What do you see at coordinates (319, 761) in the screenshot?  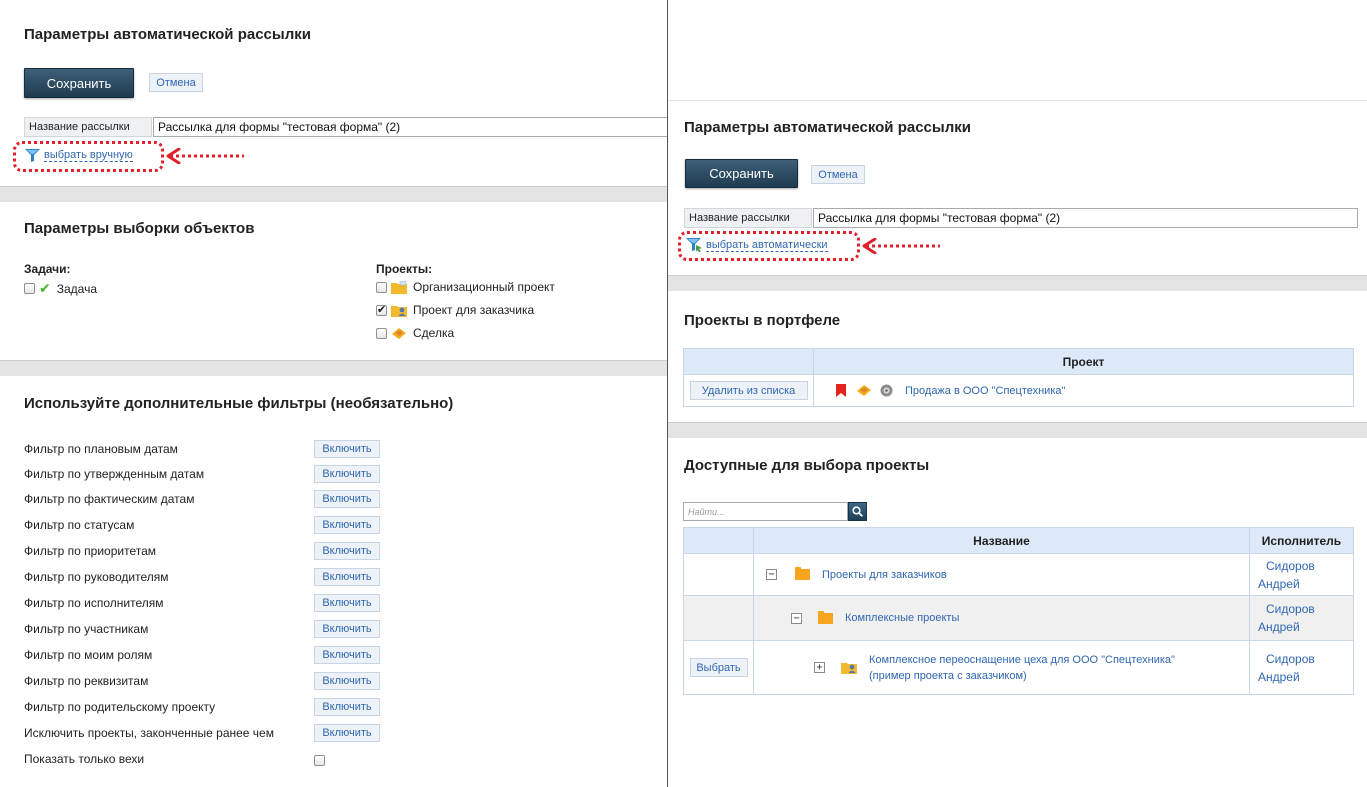 I see `milestones-checkbox` at bounding box center [319, 761].